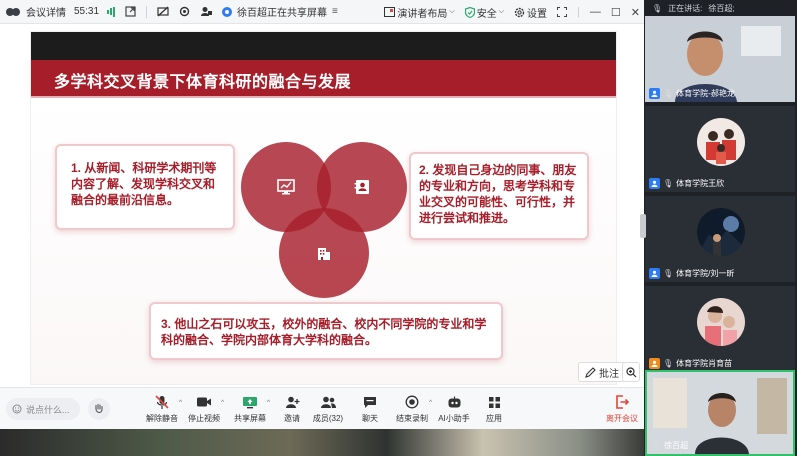 This screenshot has width=797, height=456. Describe the element at coordinates (469, 12) in the screenshot. I see `shield-icon` at that location.